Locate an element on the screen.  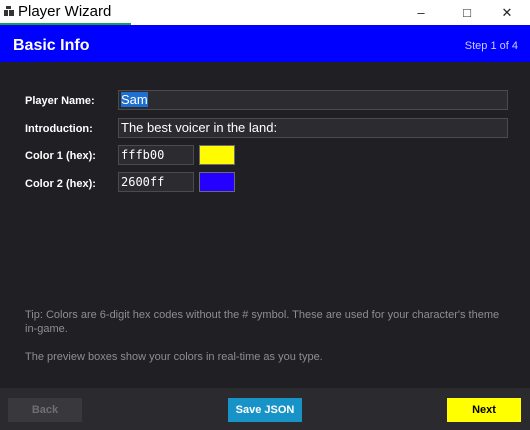
step-indicator: Step 1 of 4 is located at coordinates (491, 46).